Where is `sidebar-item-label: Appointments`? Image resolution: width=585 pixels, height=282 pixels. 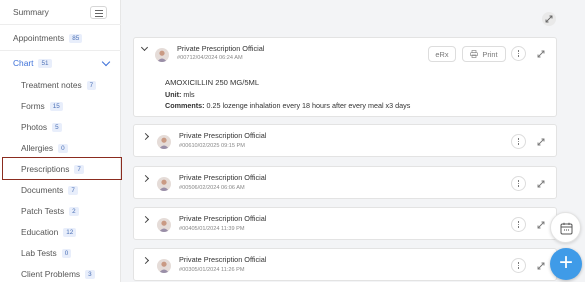
sidebar-item-label: Appointments is located at coordinates (39, 38).